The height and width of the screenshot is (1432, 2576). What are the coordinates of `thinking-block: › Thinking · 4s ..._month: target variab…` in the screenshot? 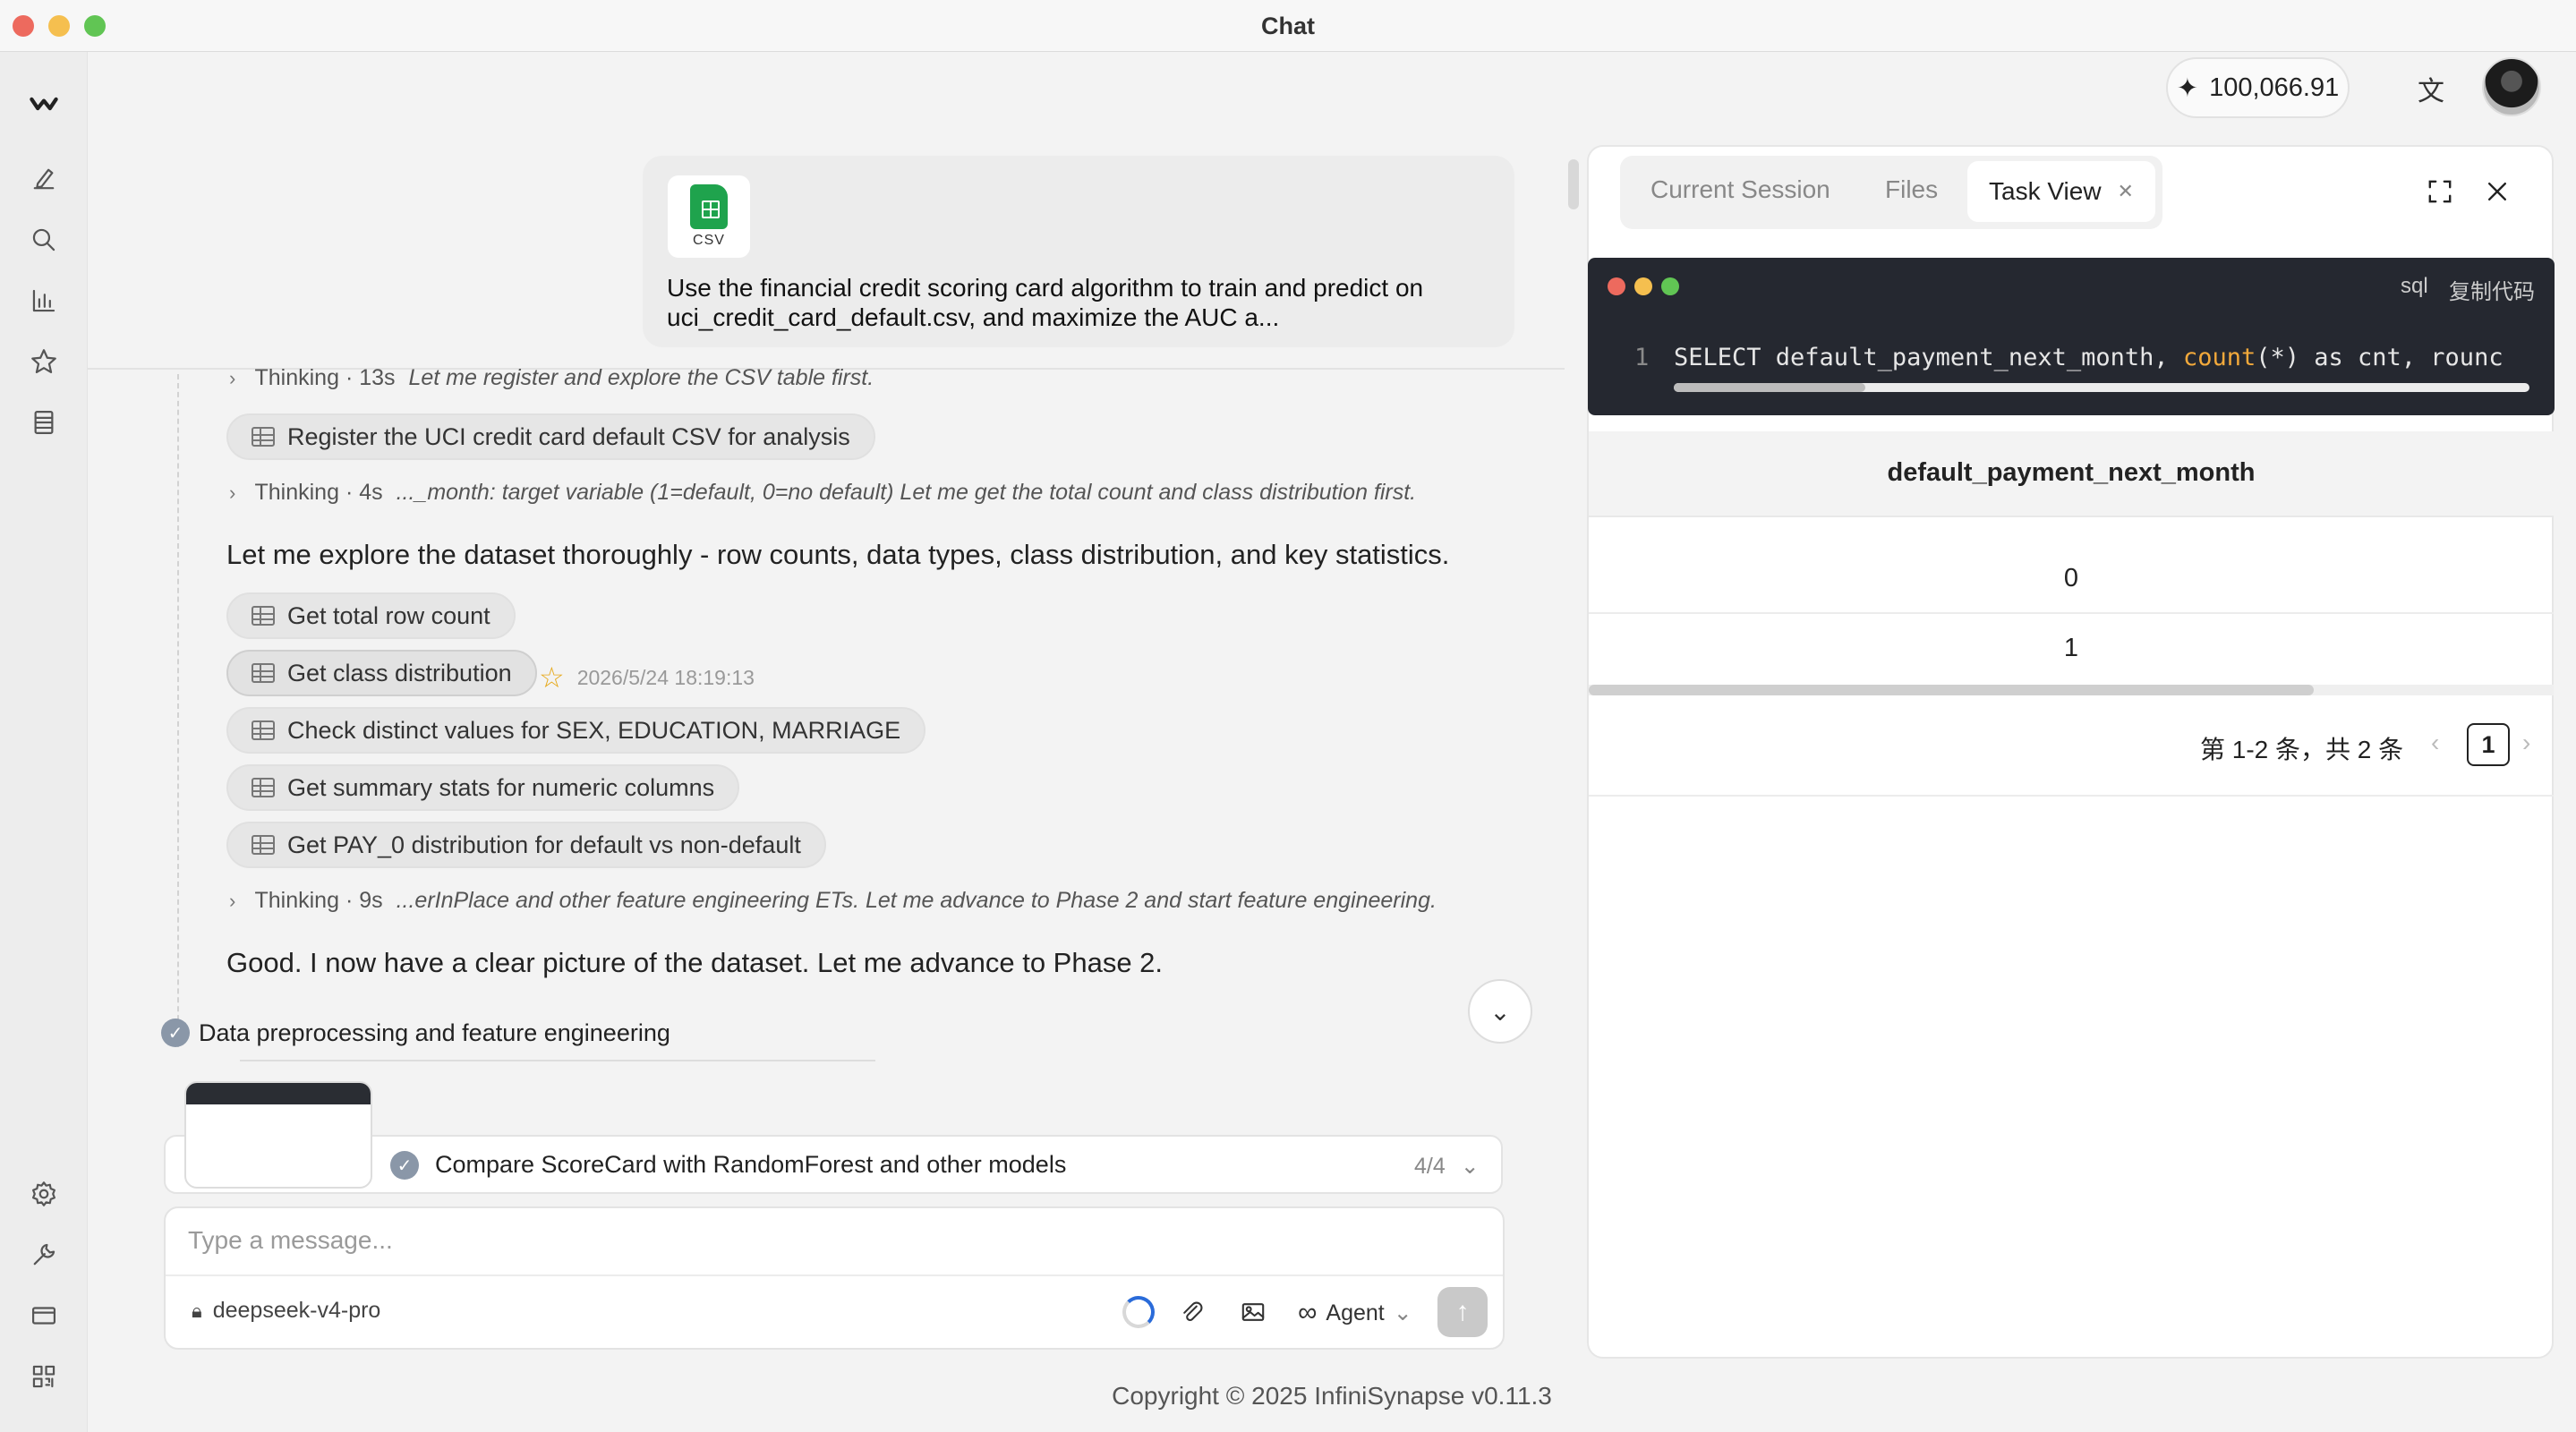 It's located at (822, 493).